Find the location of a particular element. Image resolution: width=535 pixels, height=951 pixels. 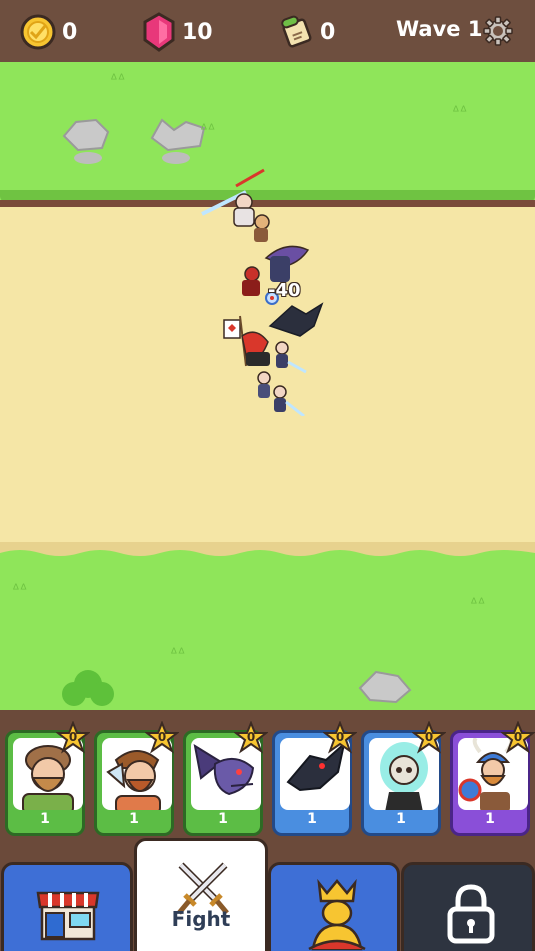

gold-counter: 0 is located at coordinates (48, 32).